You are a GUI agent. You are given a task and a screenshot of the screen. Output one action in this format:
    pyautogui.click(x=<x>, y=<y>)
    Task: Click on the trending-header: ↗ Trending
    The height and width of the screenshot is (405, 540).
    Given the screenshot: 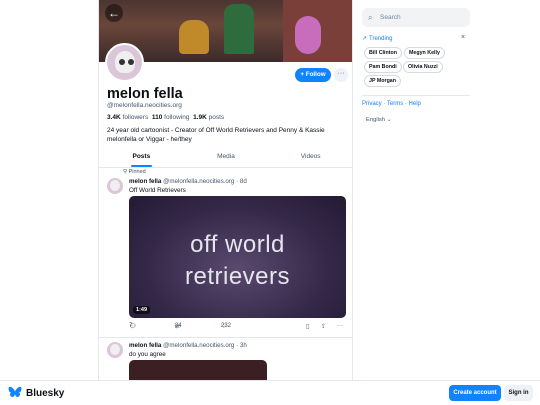 What is the action you would take?
    pyautogui.click(x=377, y=38)
    